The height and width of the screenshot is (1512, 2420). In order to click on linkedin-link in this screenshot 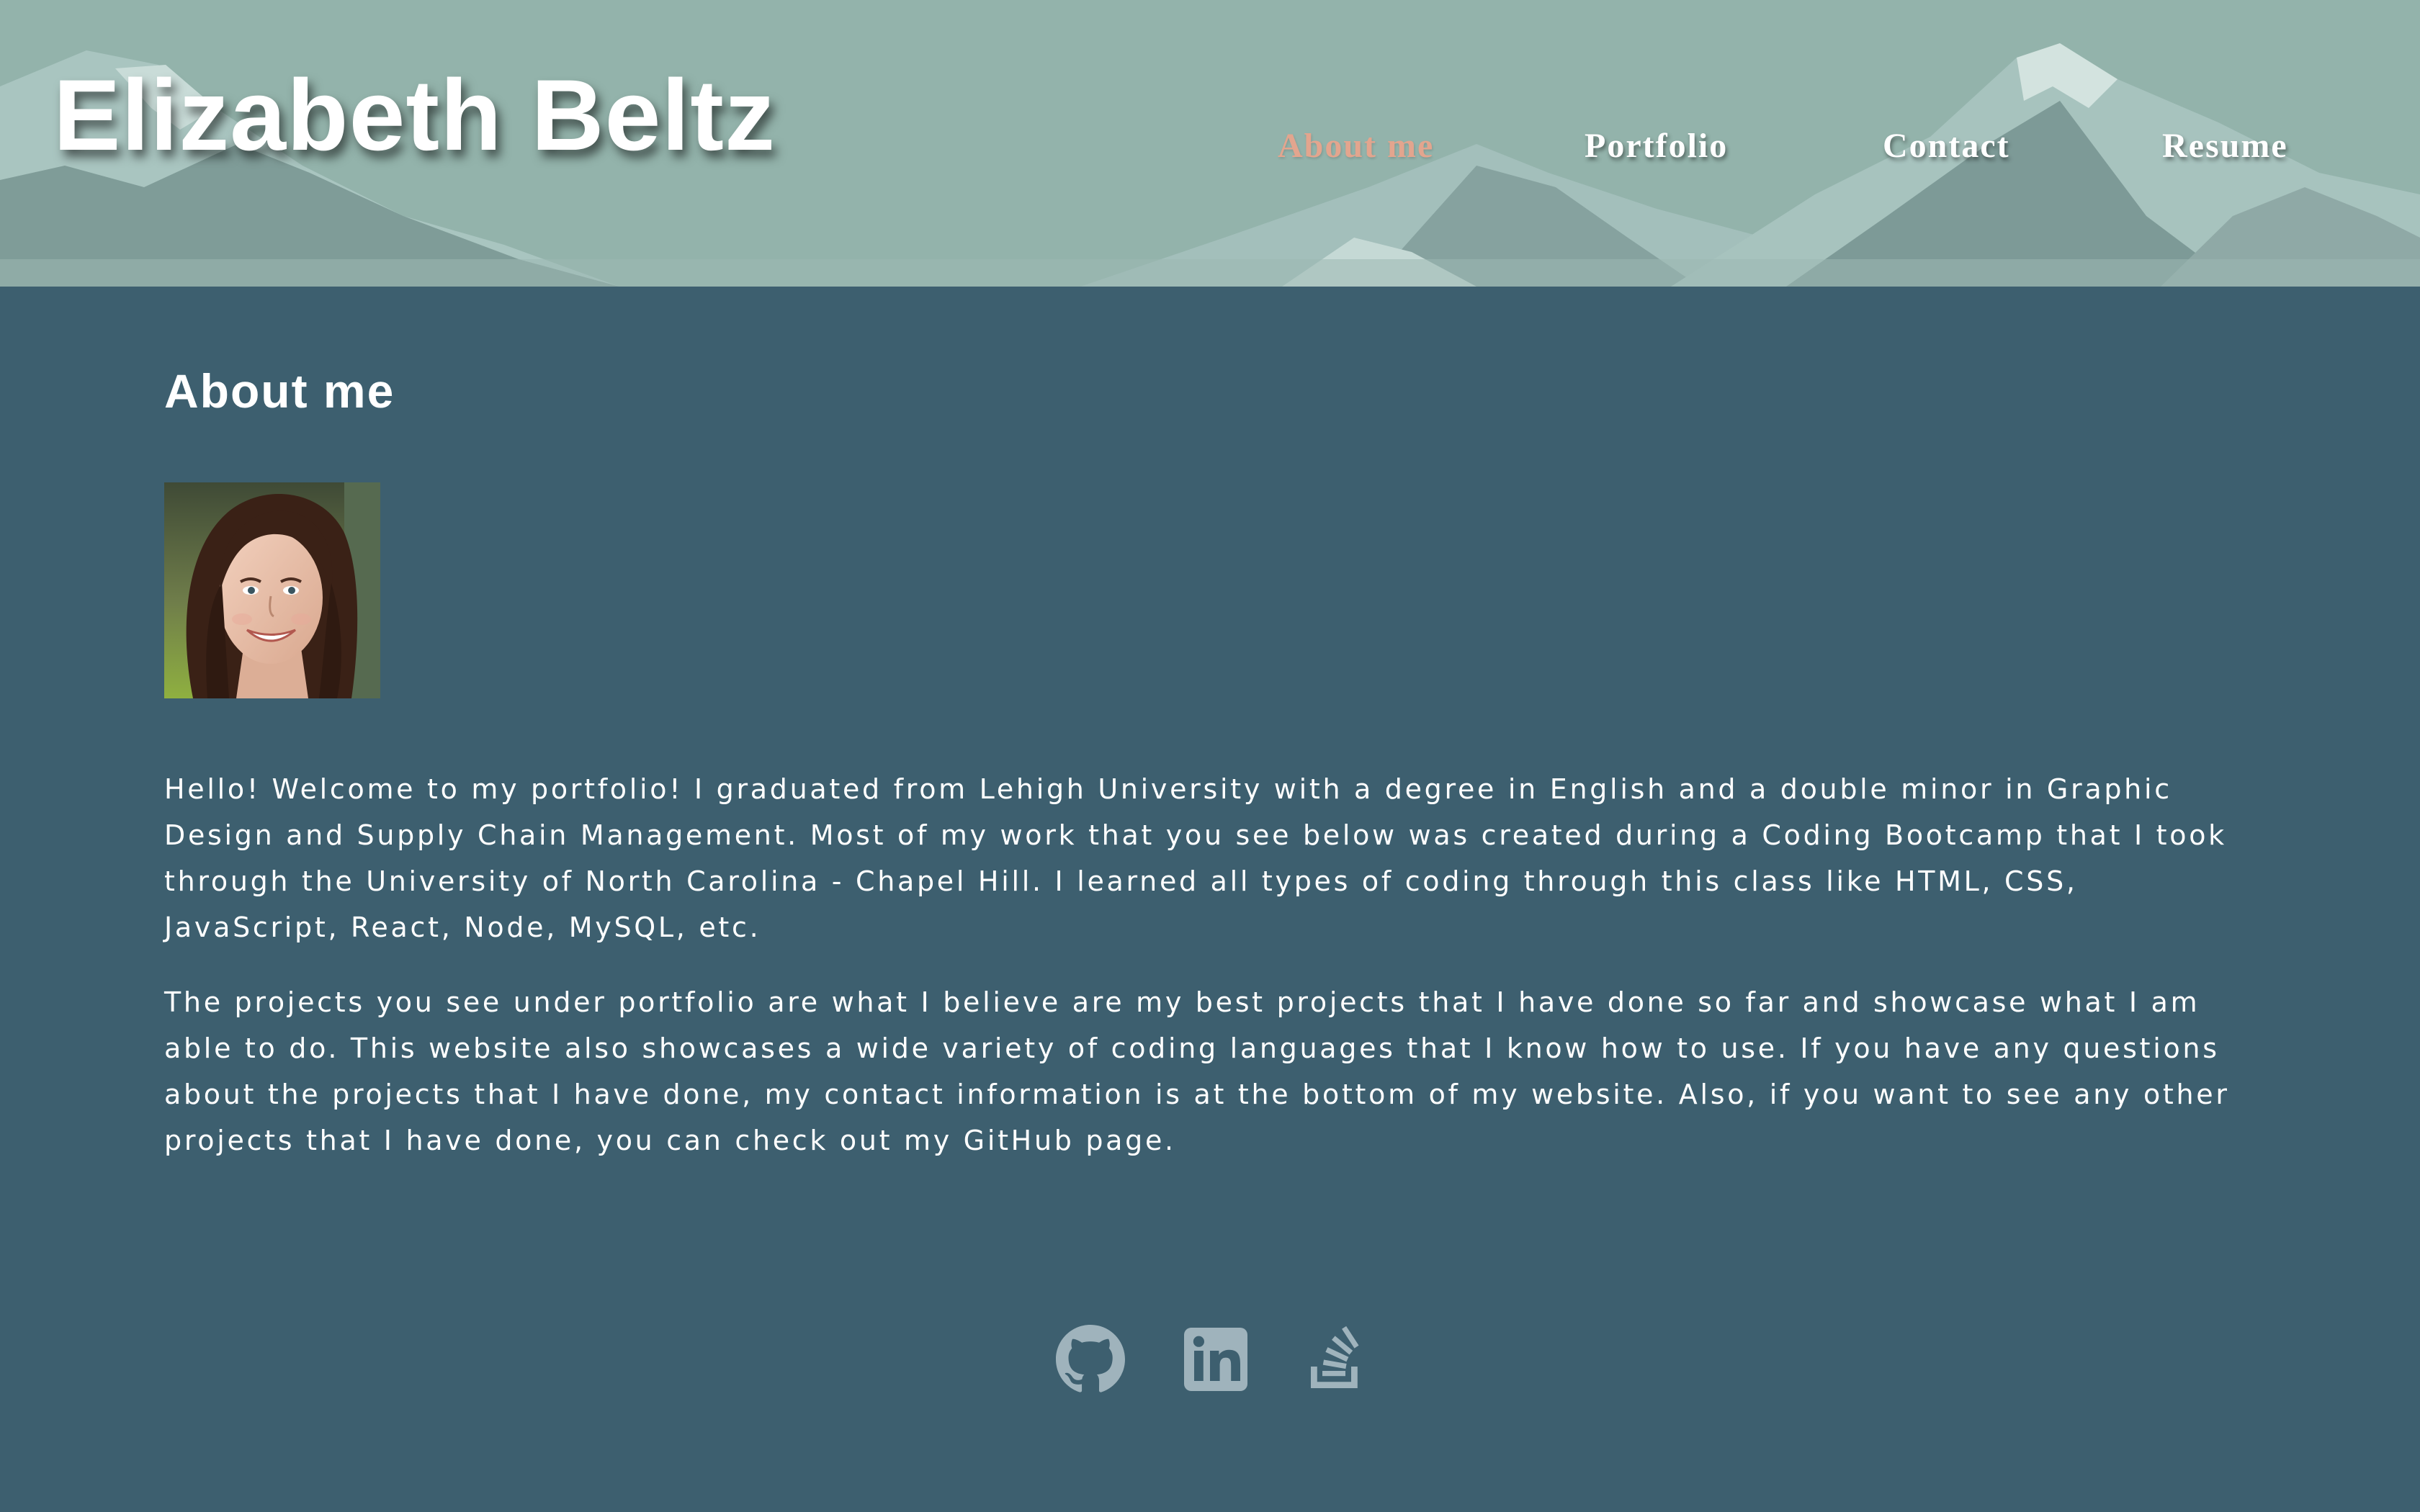, I will do `click(1215, 1359)`.